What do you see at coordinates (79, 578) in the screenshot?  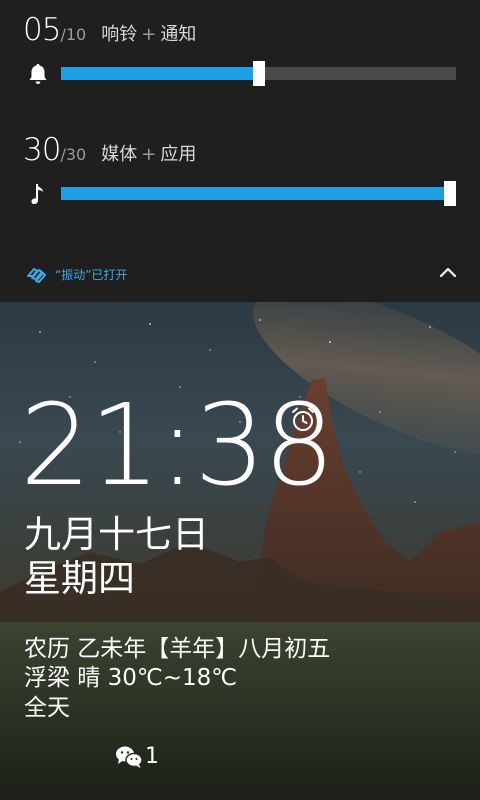 I see `lock-weekday: 星期四` at bounding box center [79, 578].